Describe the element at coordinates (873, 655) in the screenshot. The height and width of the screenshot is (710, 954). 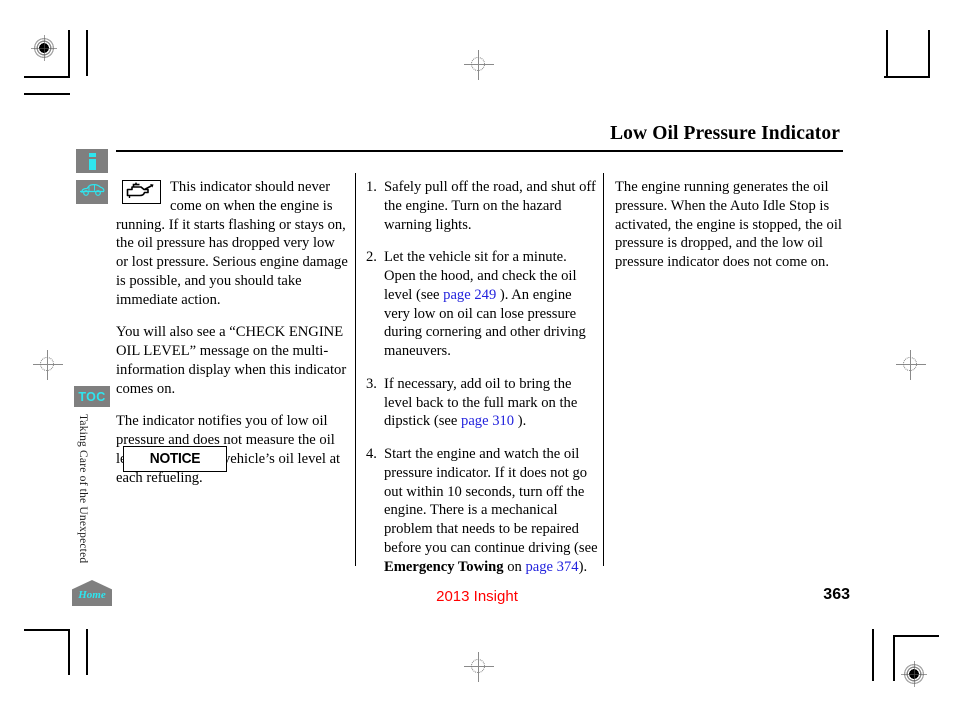
I see `crop-mark-bottom-right-v2` at that location.